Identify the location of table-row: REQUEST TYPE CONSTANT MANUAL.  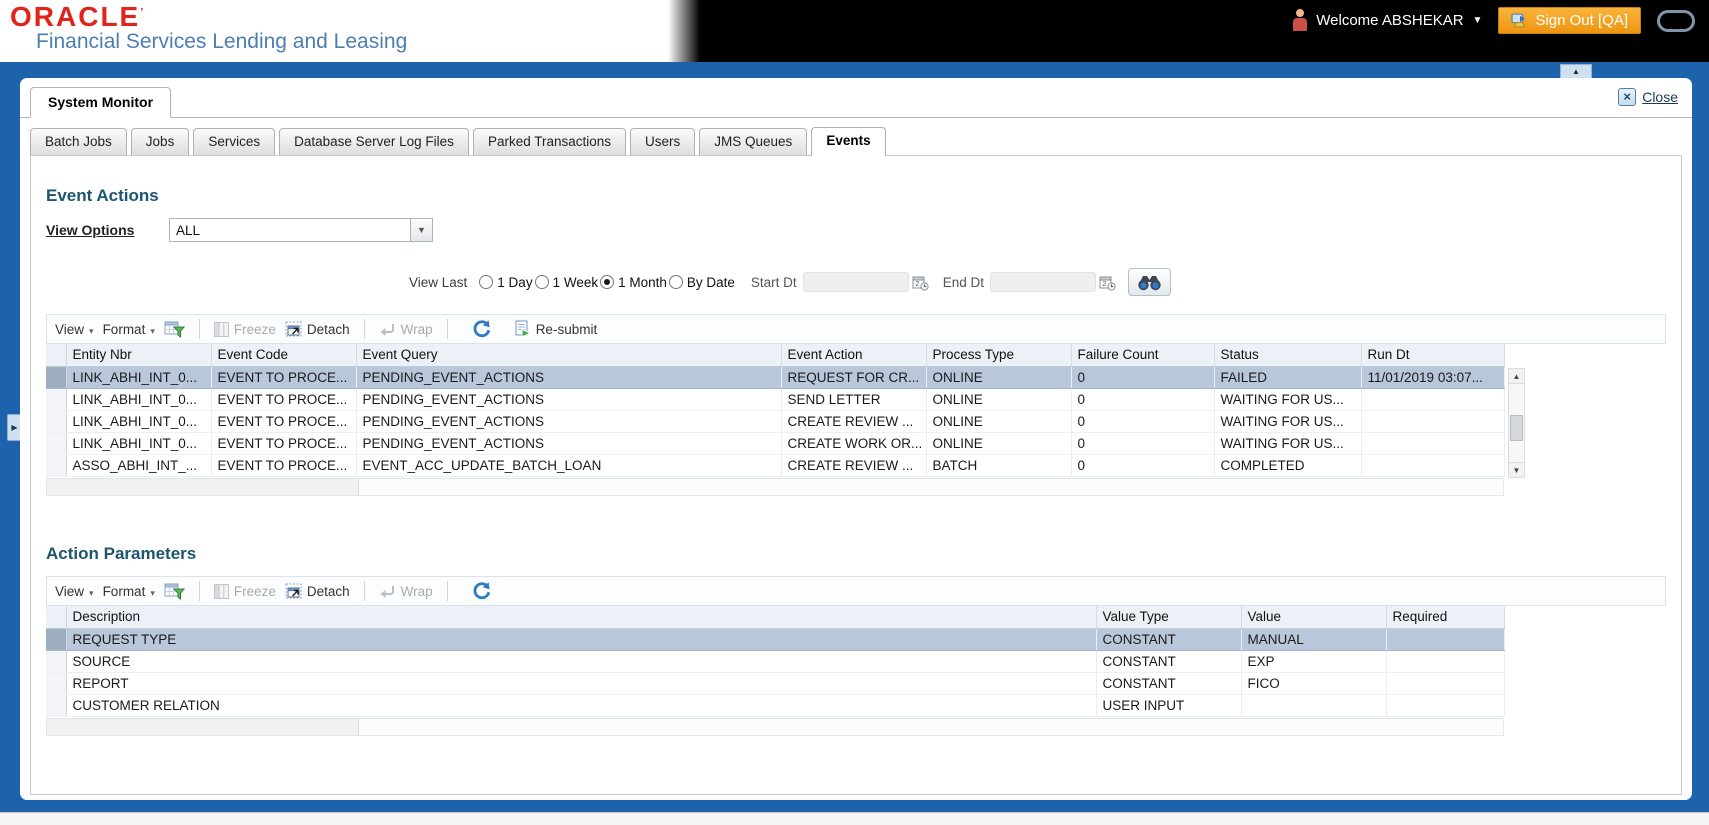
(775, 639).